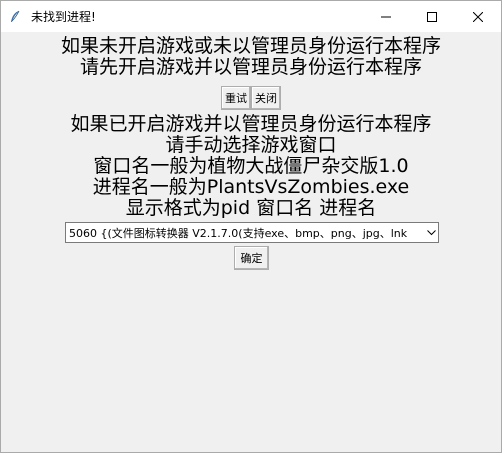 This screenshot has height=453, width=502. Describe the element at coordinates (236, 98) in the screenshot. I see `retry-button: 重试` at that location.